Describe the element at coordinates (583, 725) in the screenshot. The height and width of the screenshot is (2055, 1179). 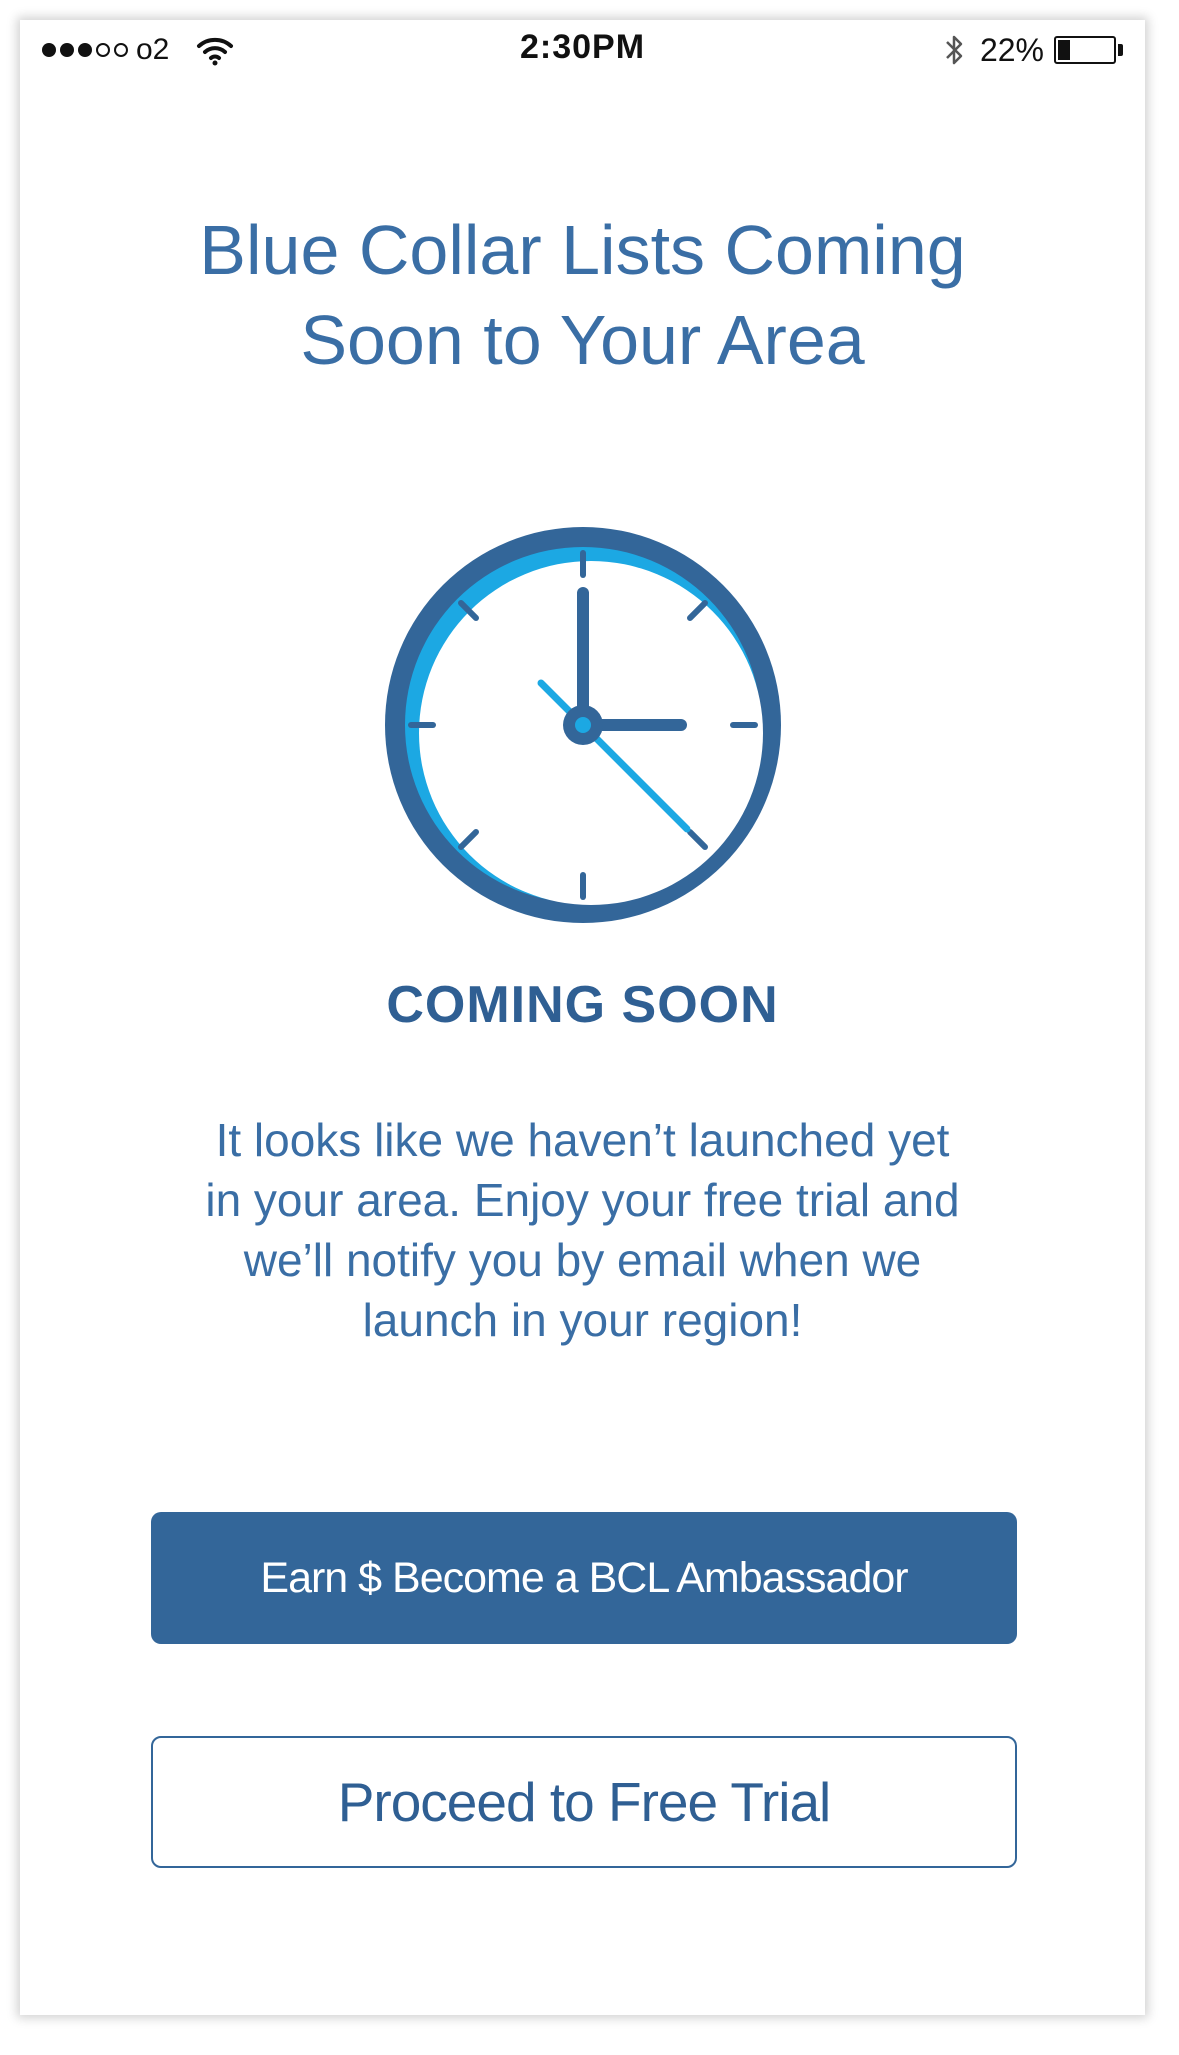
I see `clock-icon` at that location.